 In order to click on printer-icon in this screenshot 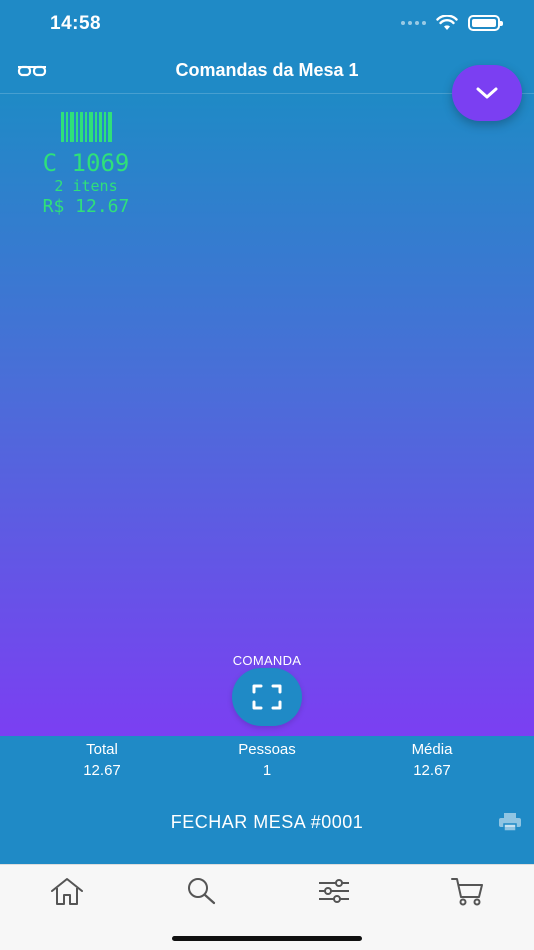, I will do `click(510, 822)`.